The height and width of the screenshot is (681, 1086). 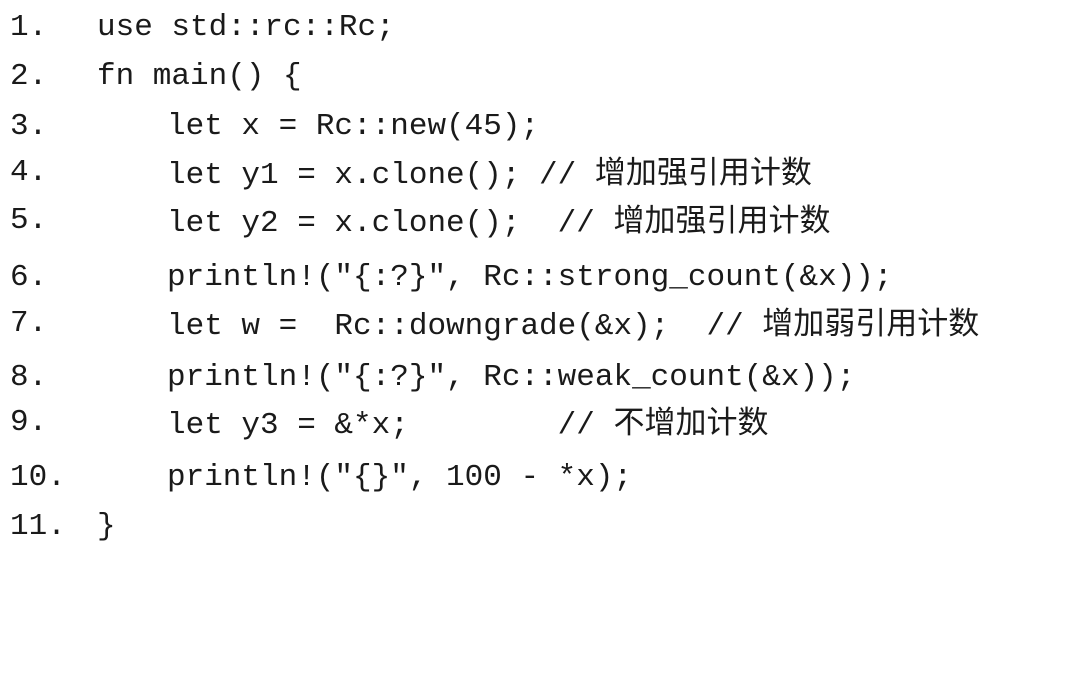 What do you see at coordinates (381, 175) in the screenshot?
I see `code-statement: let y1 = x.clone(); //` at bounding box center [381, 175].